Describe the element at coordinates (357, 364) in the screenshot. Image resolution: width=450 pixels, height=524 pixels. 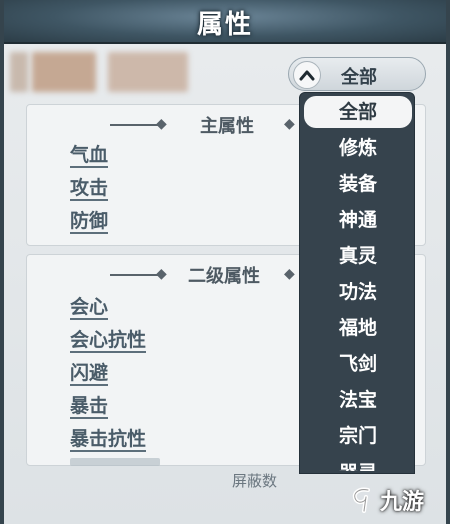
I see `option-feijian: 飞剑` at that location.